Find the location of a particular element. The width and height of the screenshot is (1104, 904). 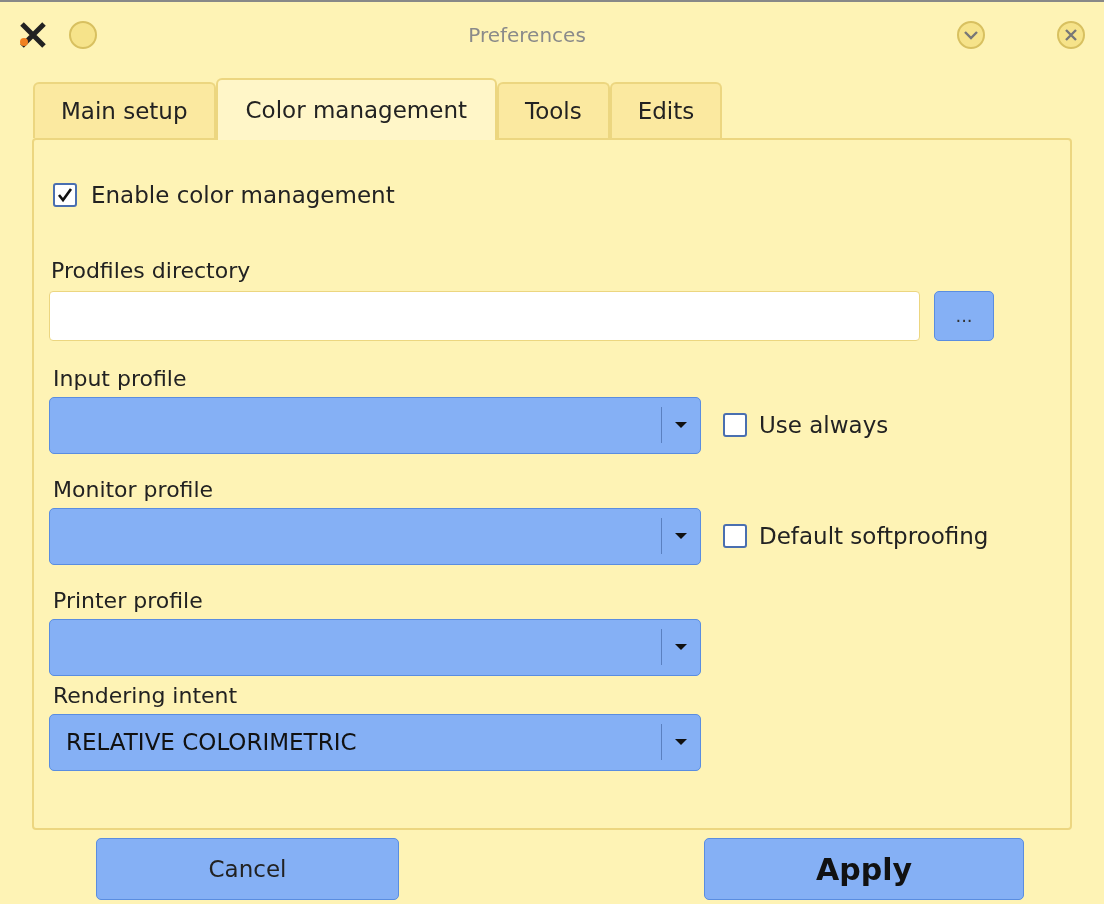

tab: Tools is located at coordinates (553, 110).